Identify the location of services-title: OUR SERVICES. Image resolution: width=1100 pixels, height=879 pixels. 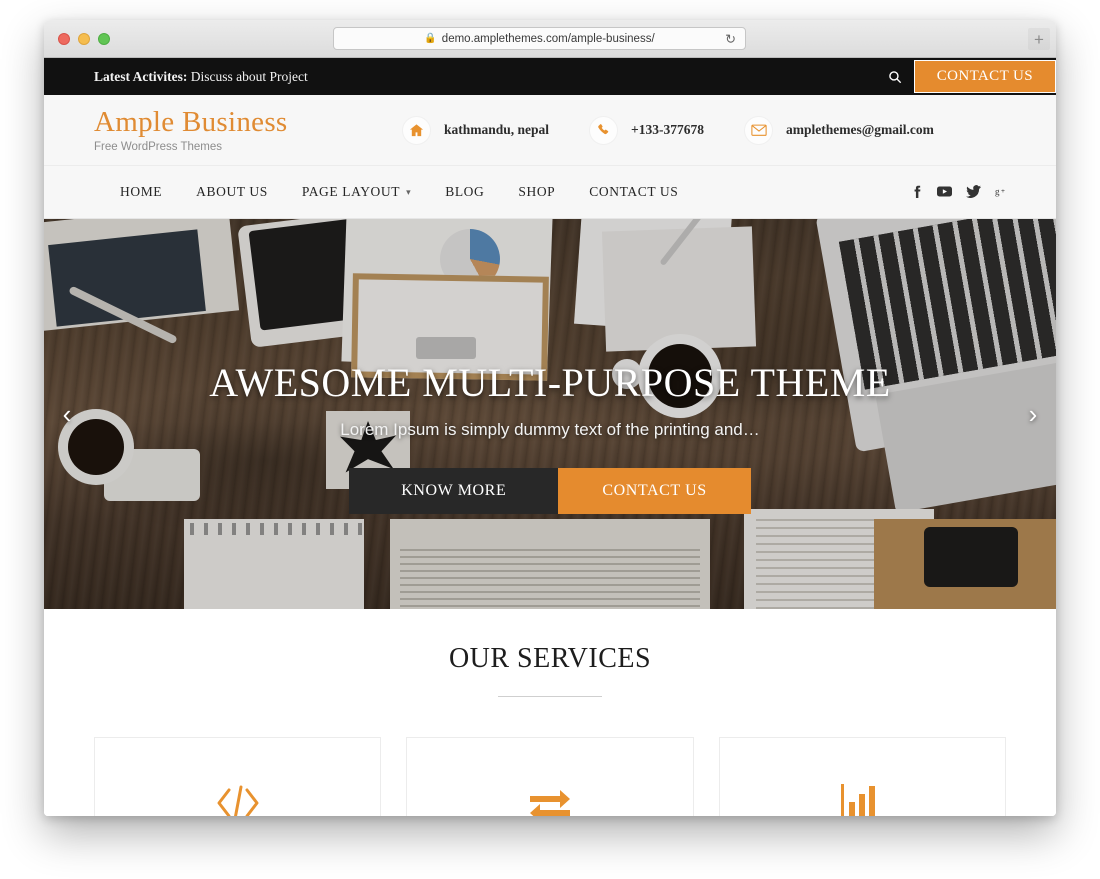
(550, 658).